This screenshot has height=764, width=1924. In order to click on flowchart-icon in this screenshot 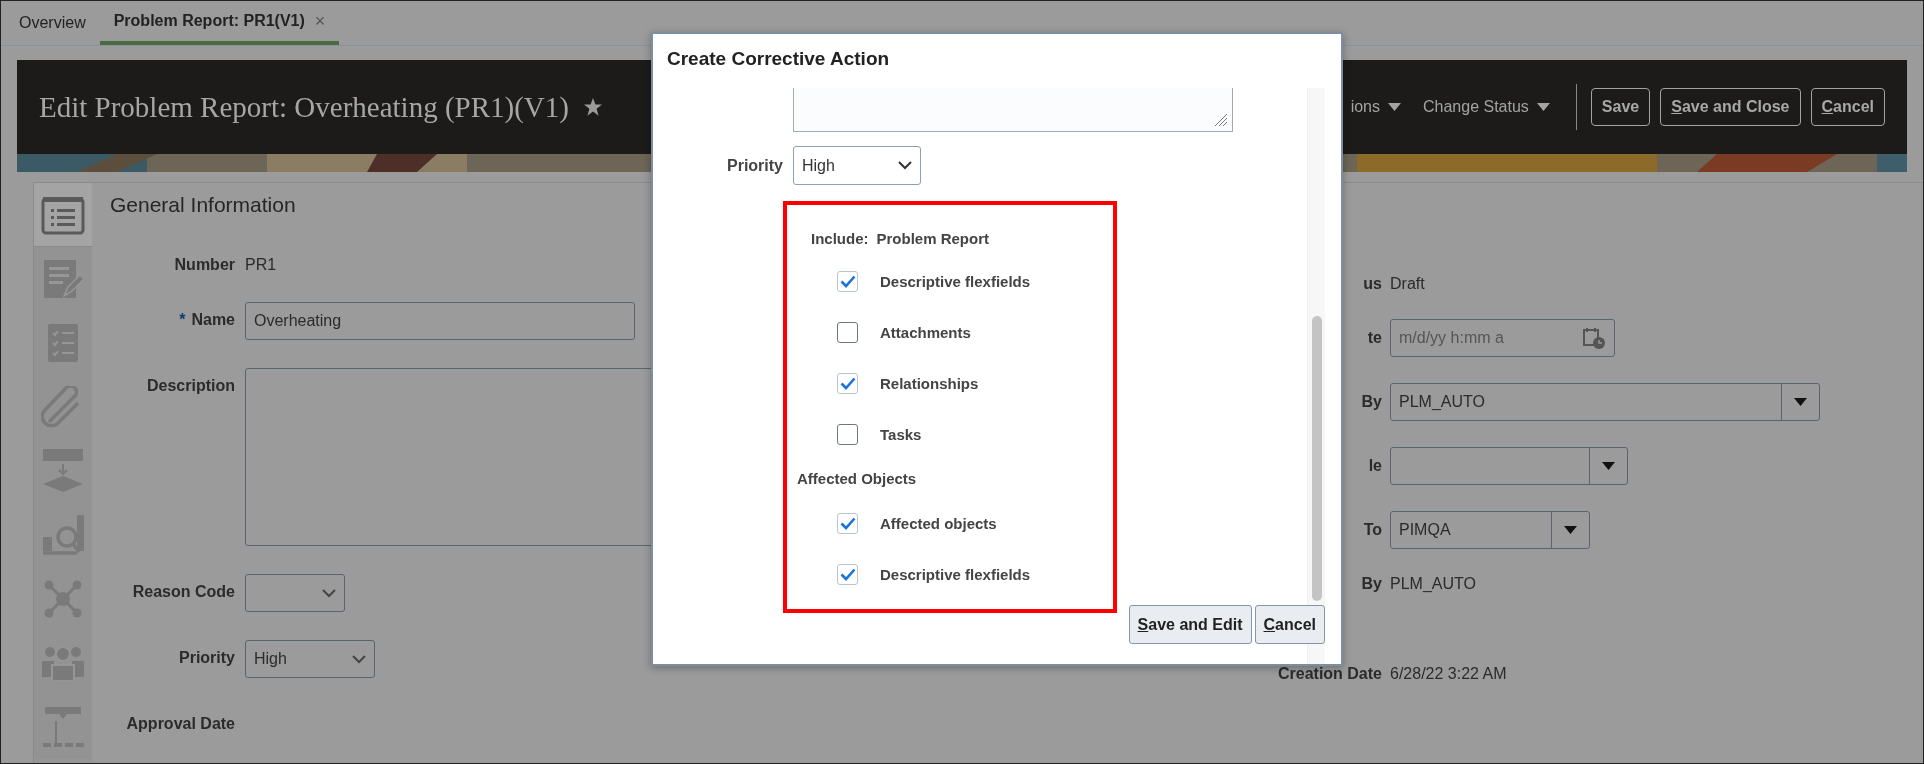, I will do `click(63, 471)`.